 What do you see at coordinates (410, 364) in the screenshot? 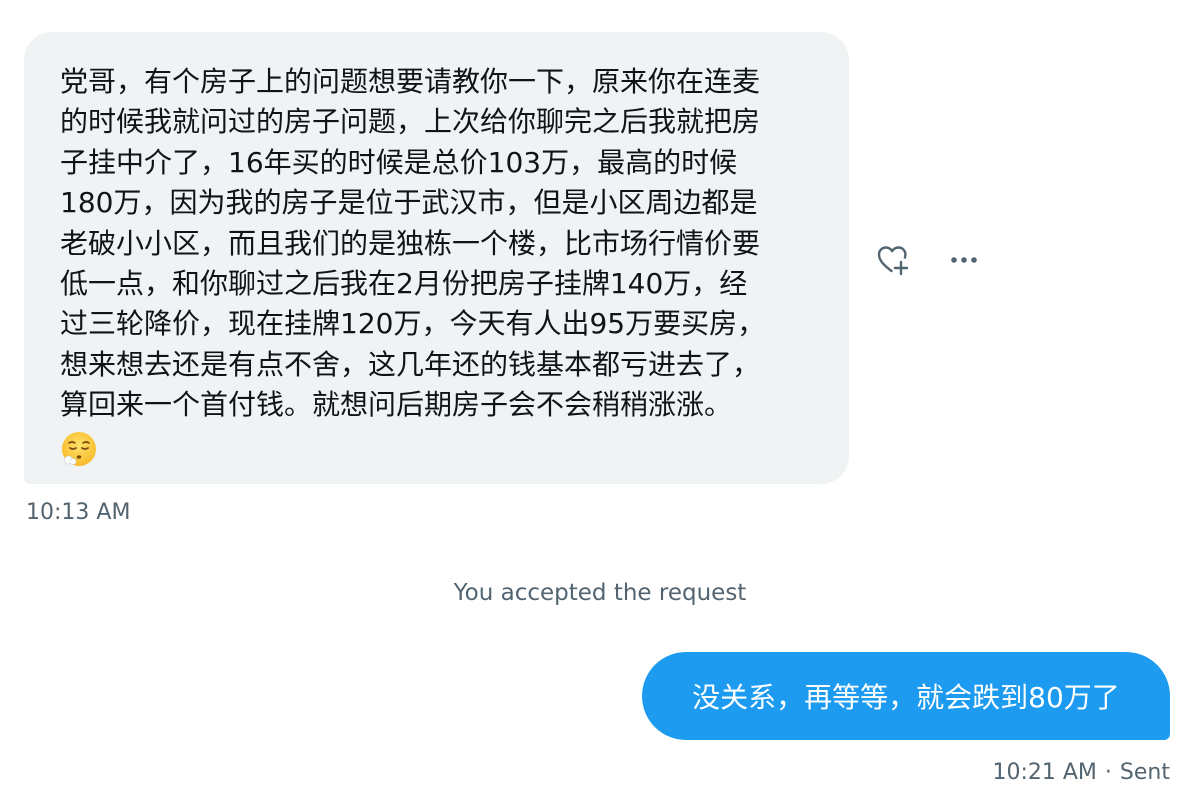
I see `received-message-line: 想来想去还是有点不舍，这几年还的钱基本都亏进去了，` at bounding box center [410, 364].